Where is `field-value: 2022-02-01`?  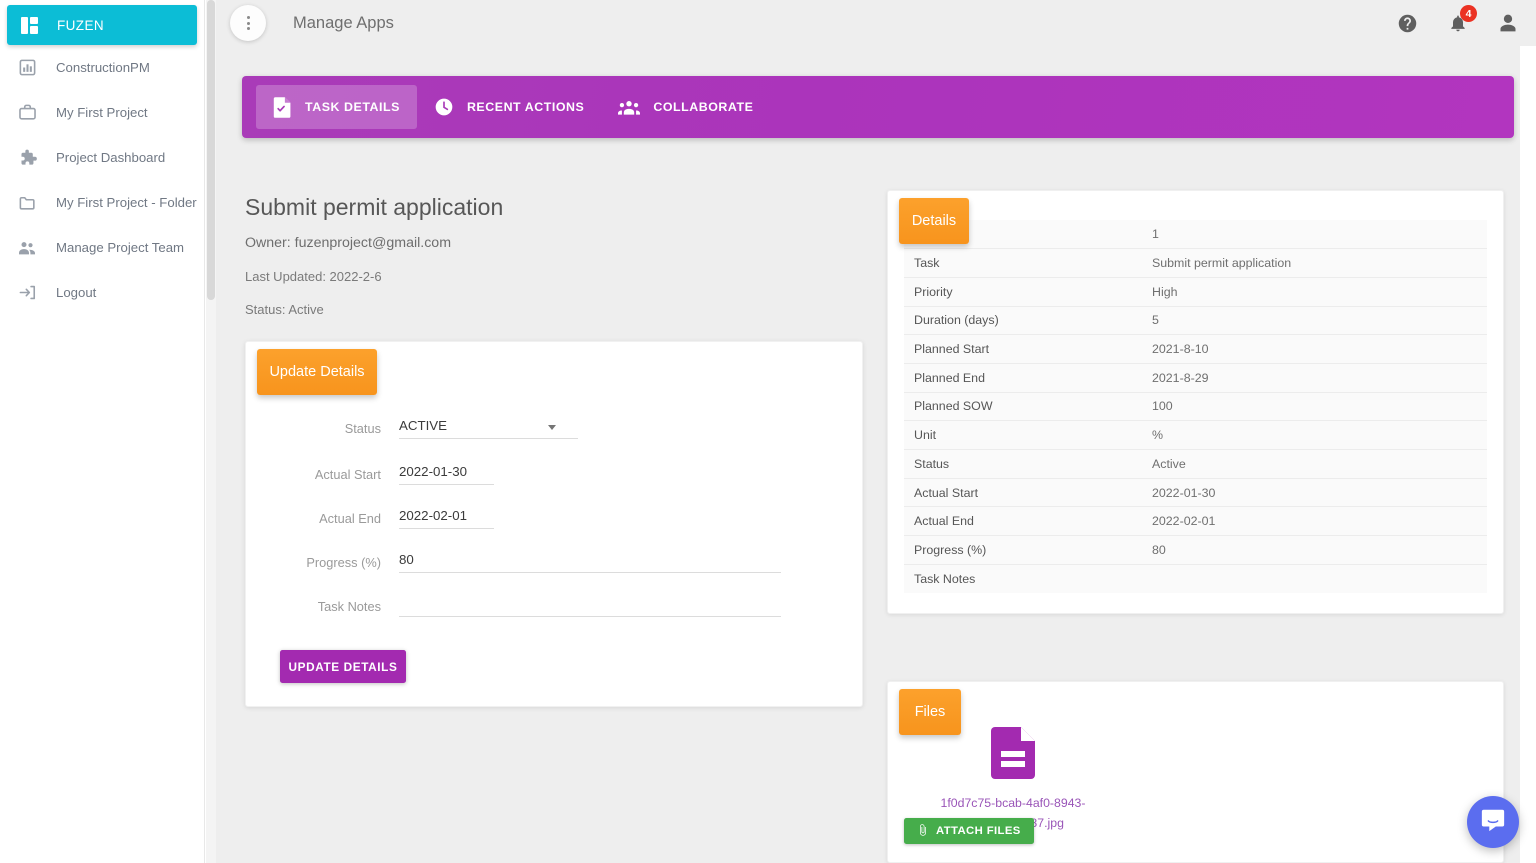
field-value: 2022-02-01 is located at coordinates (433, 515).